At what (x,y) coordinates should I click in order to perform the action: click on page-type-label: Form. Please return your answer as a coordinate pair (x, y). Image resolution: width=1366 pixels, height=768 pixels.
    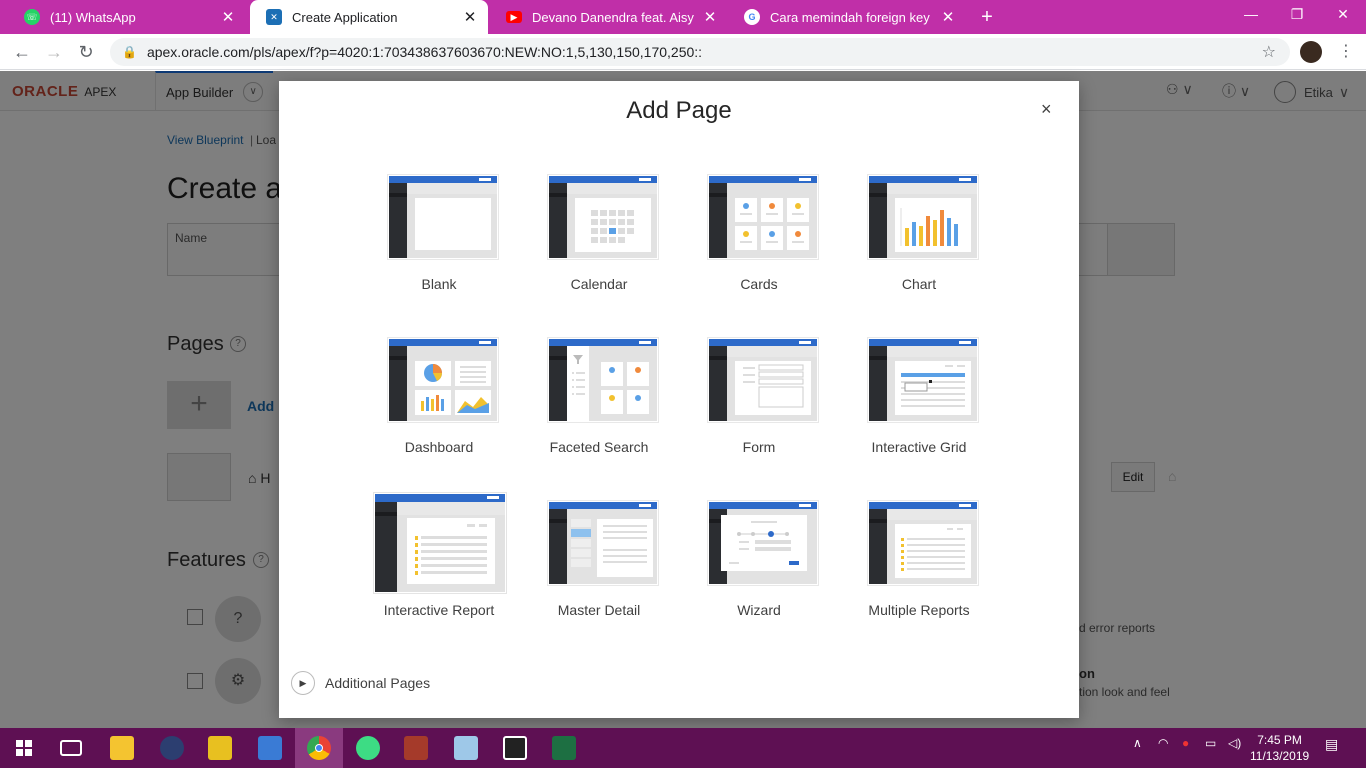
    Looking at the image, I should click on (759, 447).